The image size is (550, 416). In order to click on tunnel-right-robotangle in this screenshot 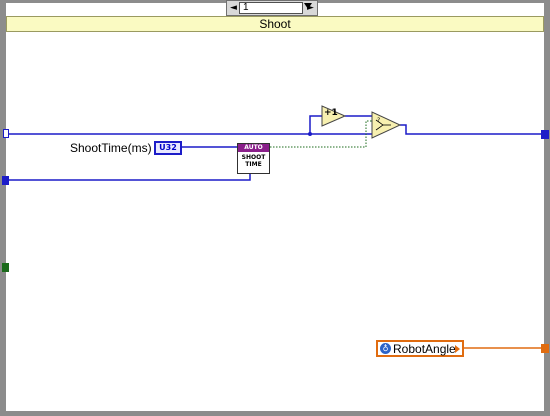, I will do `click(545, 348)`.